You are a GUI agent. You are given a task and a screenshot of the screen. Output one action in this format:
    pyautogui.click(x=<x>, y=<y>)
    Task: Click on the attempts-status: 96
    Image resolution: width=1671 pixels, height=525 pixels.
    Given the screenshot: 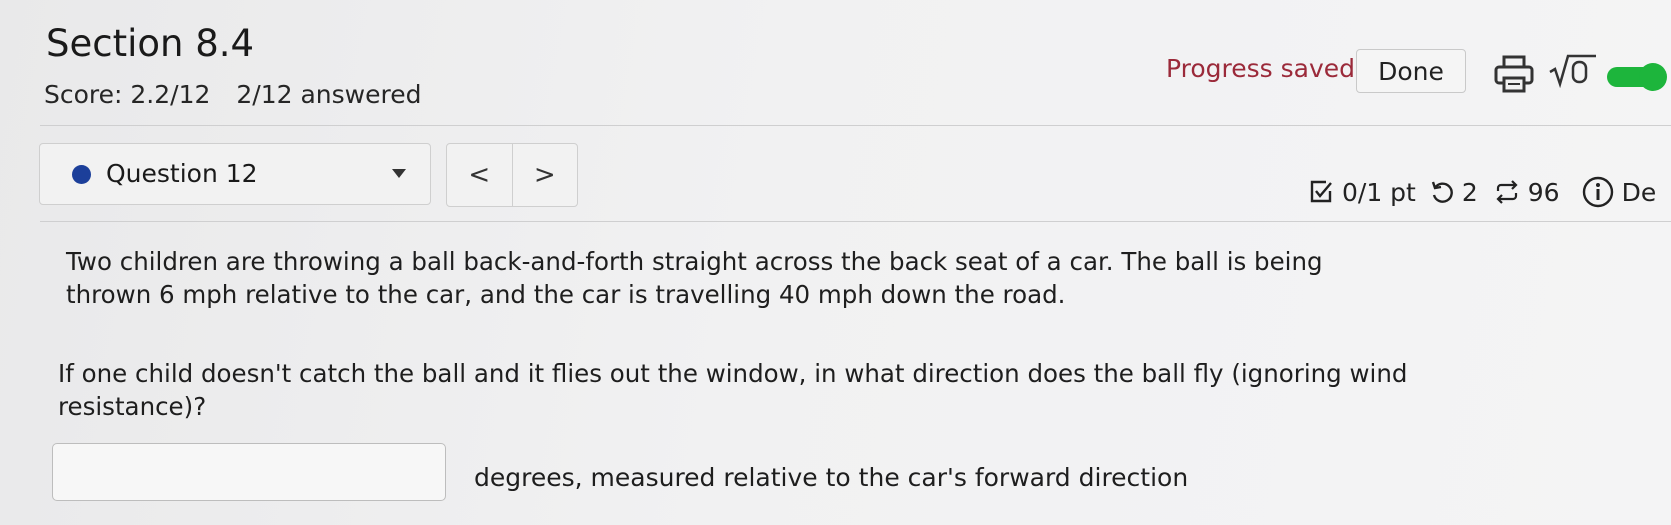 What is the action you would take?
    pyautogui.click(x=1527, y=192)
    